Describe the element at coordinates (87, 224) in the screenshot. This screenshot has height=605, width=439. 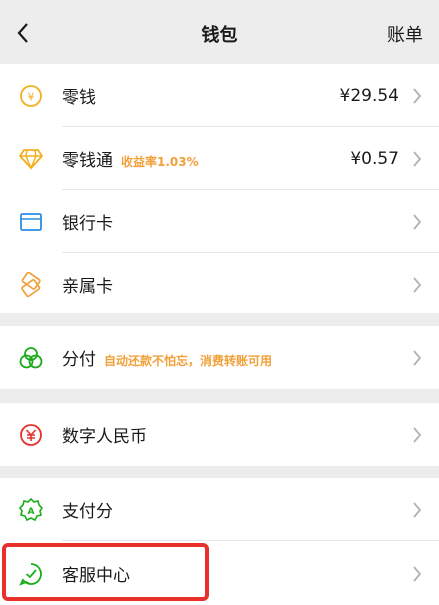
I see `row-label: 银行卡` at that location.